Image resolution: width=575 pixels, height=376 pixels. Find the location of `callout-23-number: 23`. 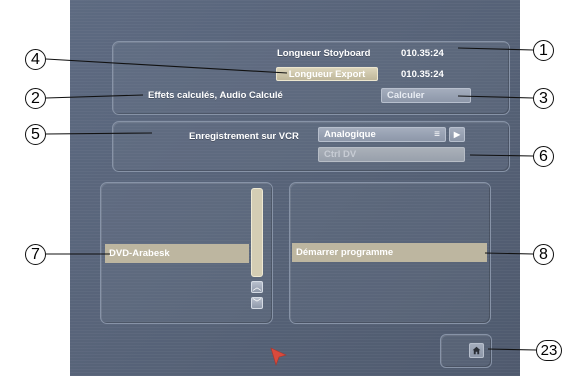

callout-23-number: 23 is located at coordinates (549, 350).